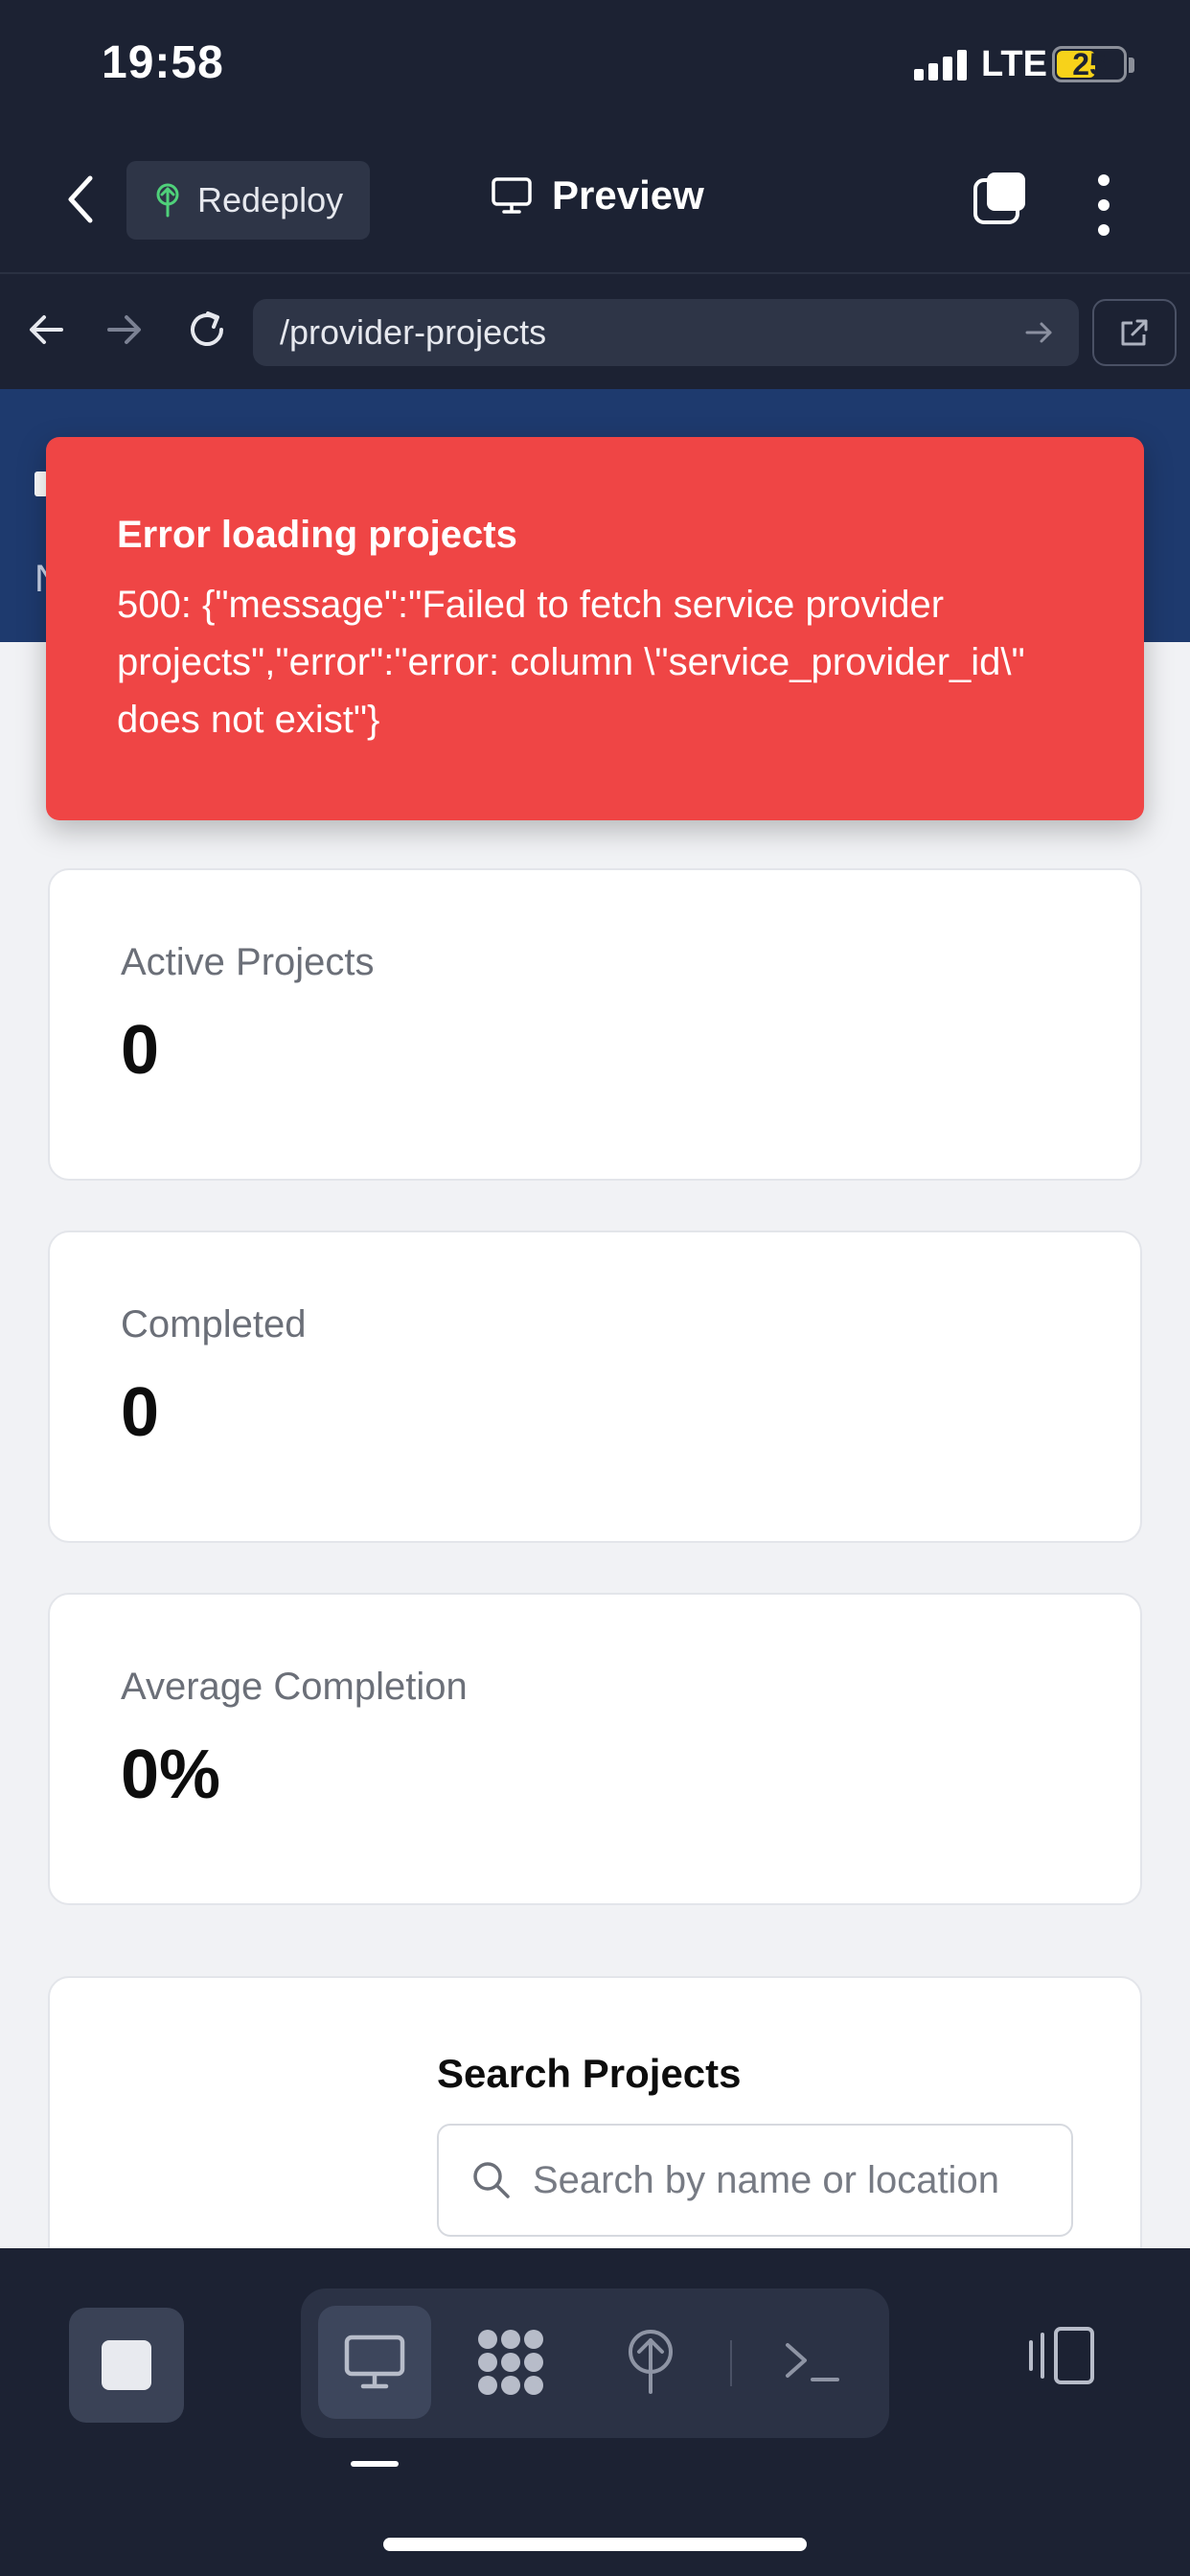 The height and width of the screenshot is (2576, 1190). I want to click on search-field, so click(755, 2180).